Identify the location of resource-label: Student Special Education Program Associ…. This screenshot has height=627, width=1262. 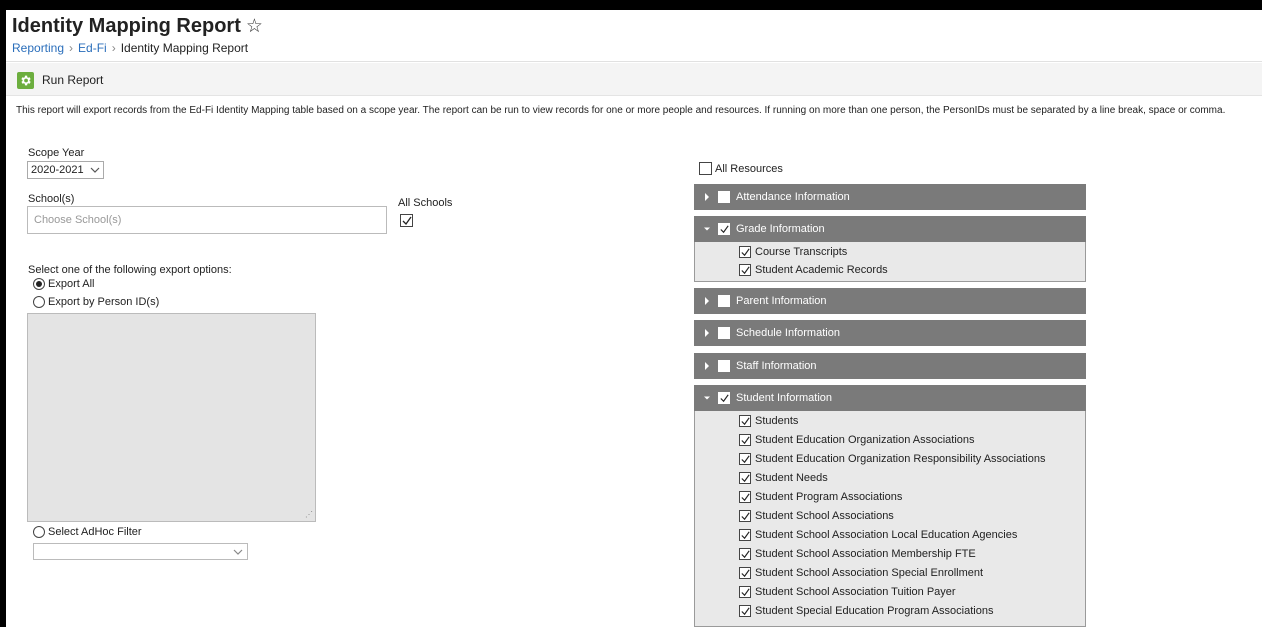
(874, 611).